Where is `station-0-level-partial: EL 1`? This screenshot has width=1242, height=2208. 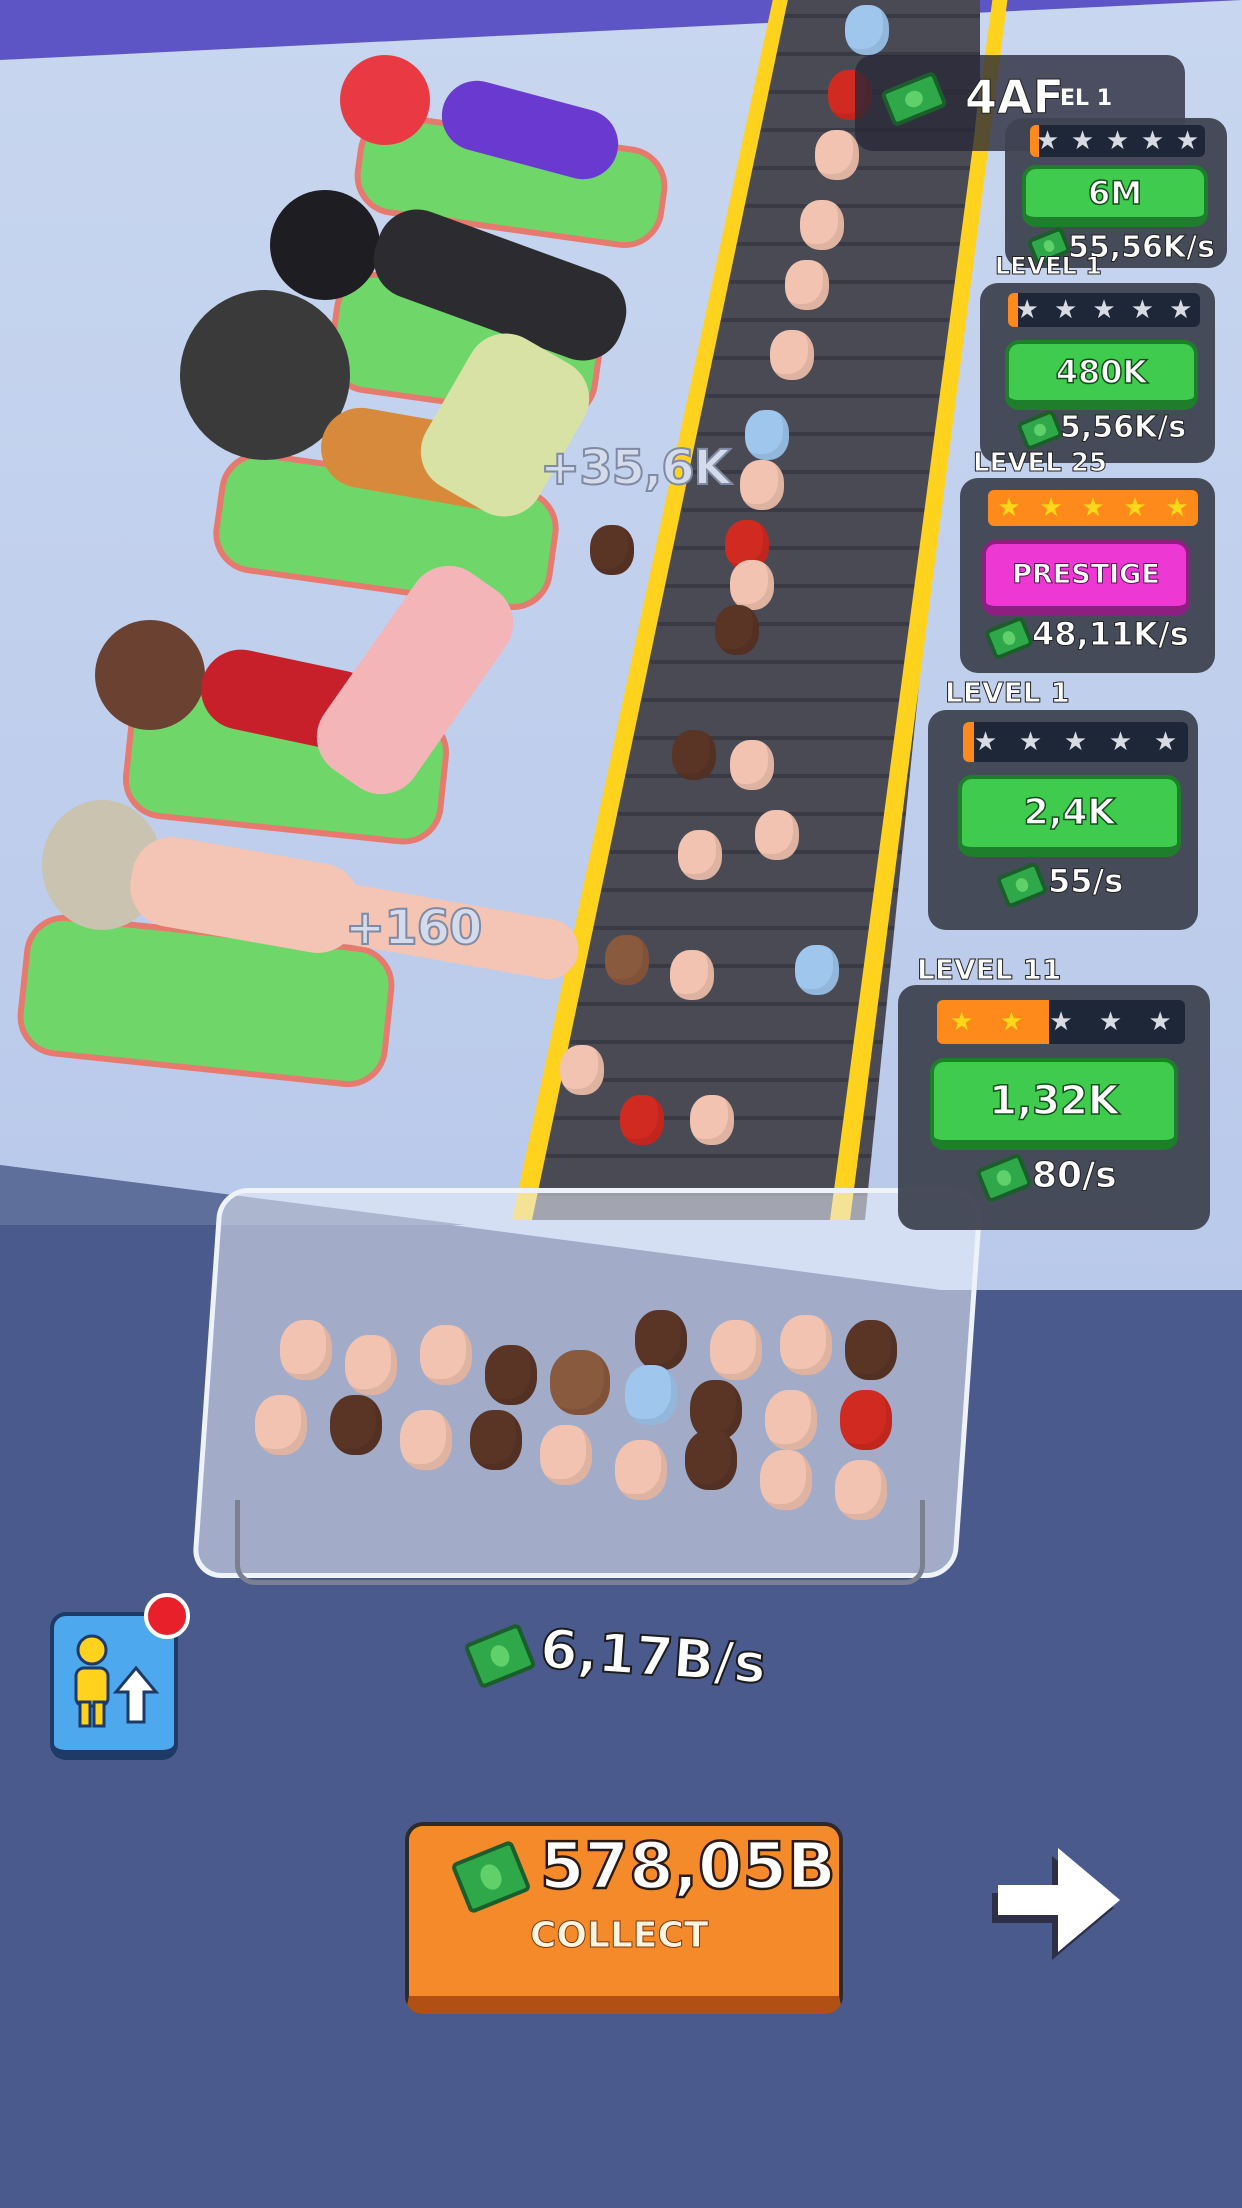
station-0-level-partial: EL 1 is located at coordinates (1086, 98).